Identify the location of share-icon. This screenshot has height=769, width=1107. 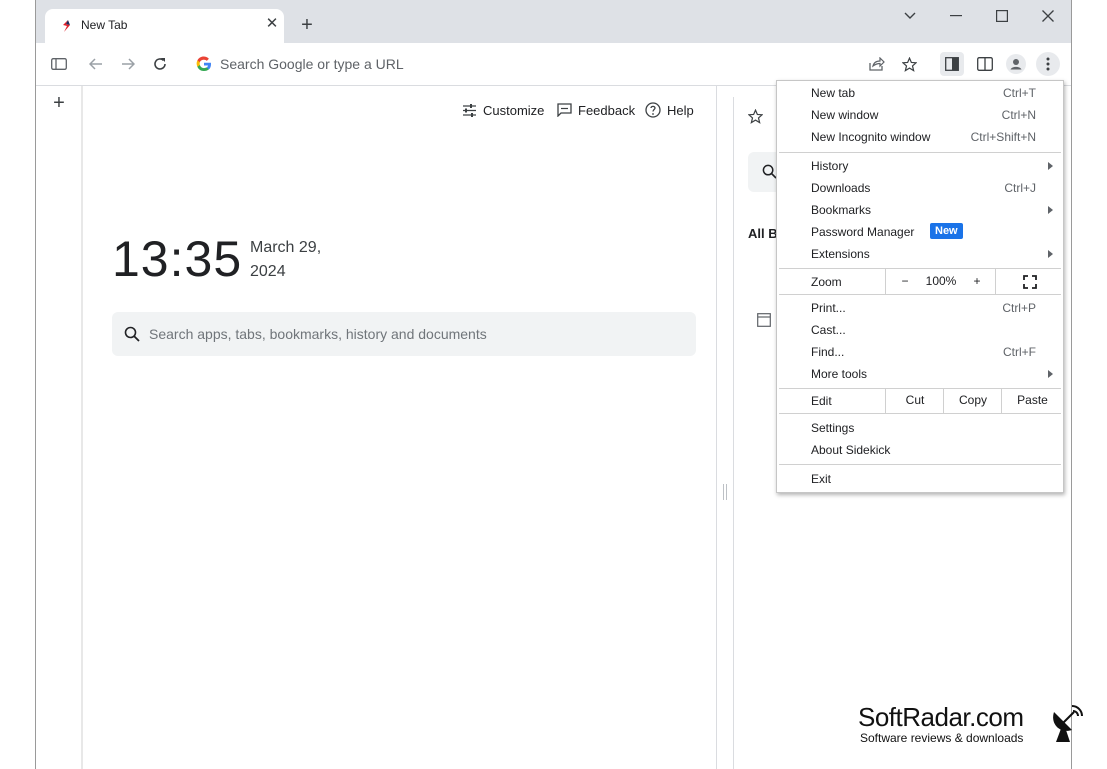
(877, 64).